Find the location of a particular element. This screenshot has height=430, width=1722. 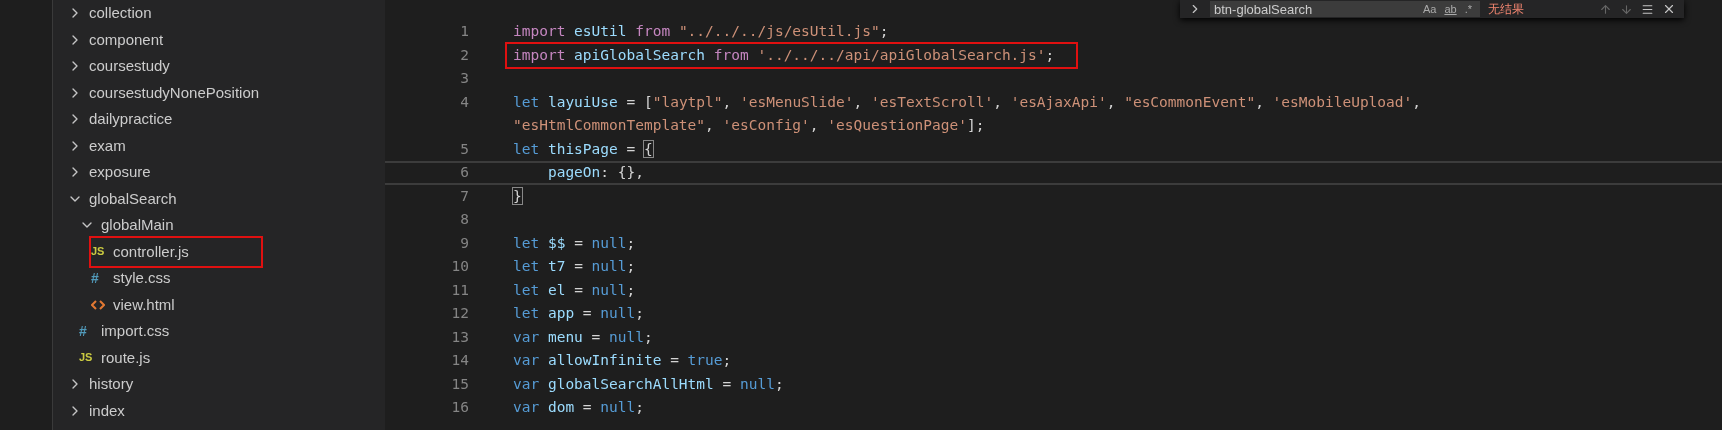

line-number: 7 is located at coordinates (464, 196).